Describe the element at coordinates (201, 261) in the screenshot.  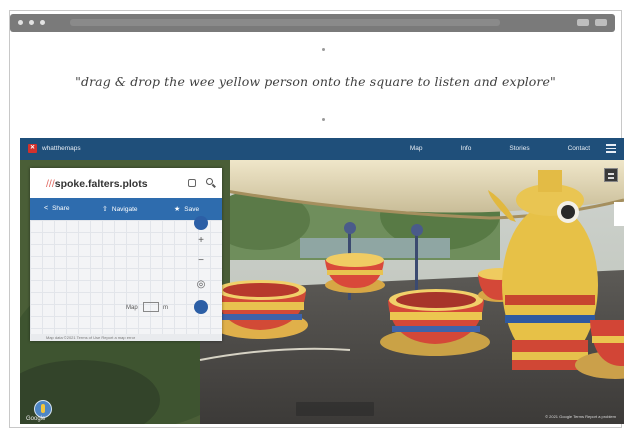
I see `zoom-out-icon: −` at that location.